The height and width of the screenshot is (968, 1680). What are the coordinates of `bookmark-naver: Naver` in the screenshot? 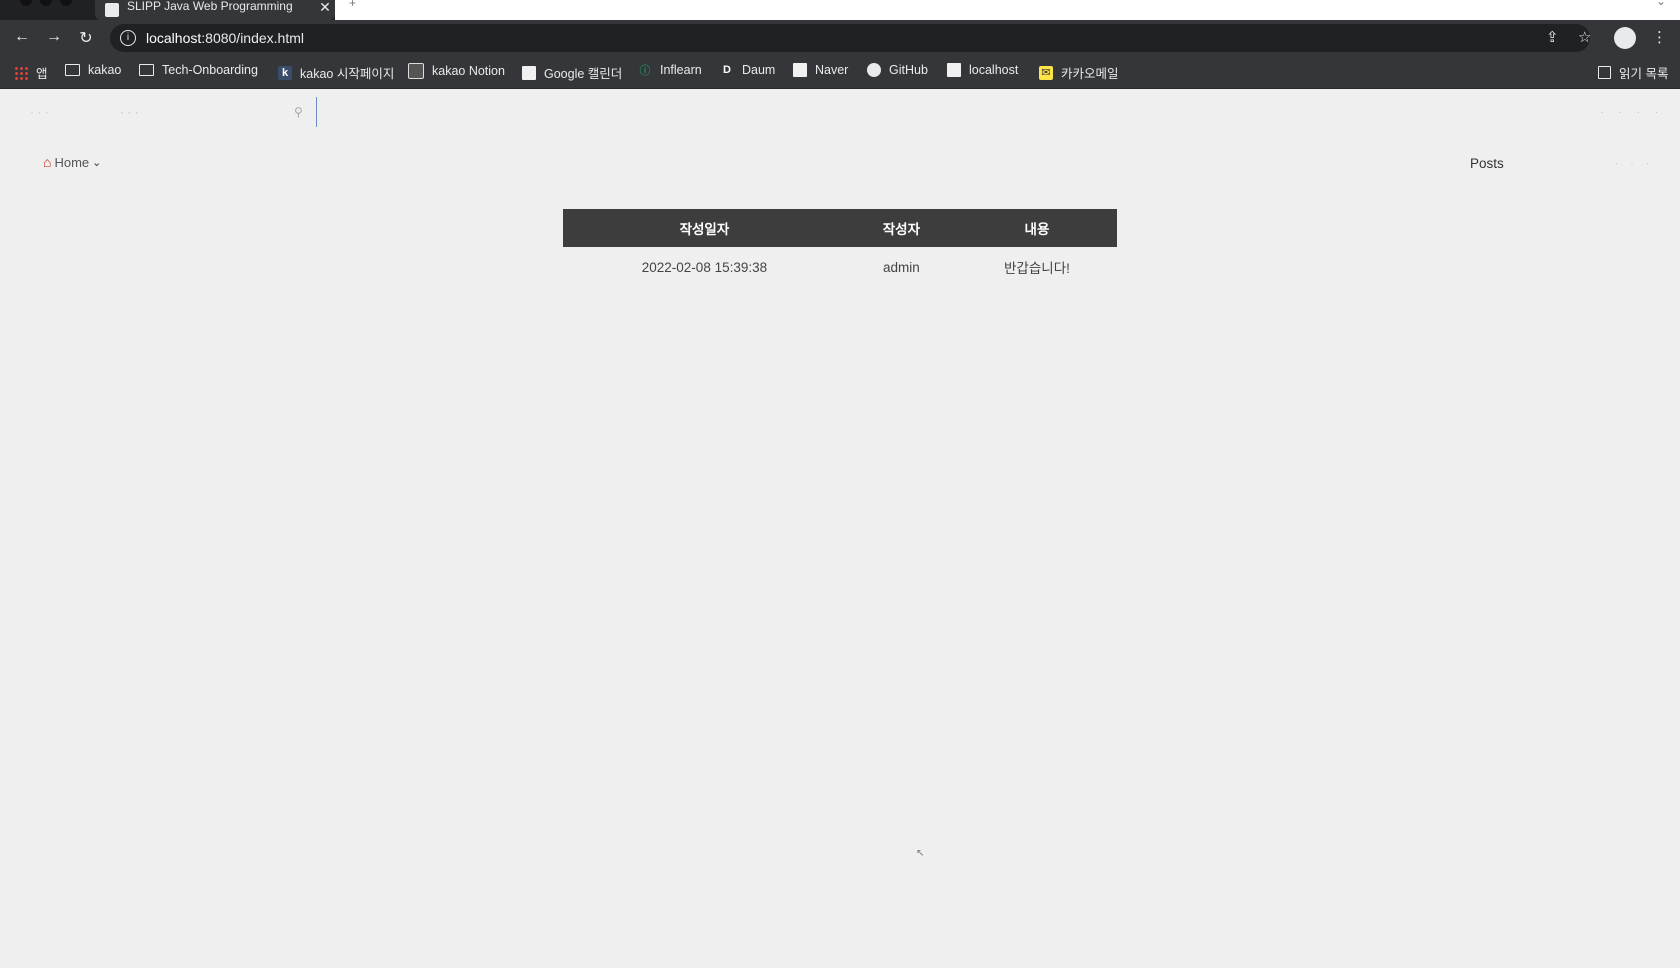 It's located at (820, 70).